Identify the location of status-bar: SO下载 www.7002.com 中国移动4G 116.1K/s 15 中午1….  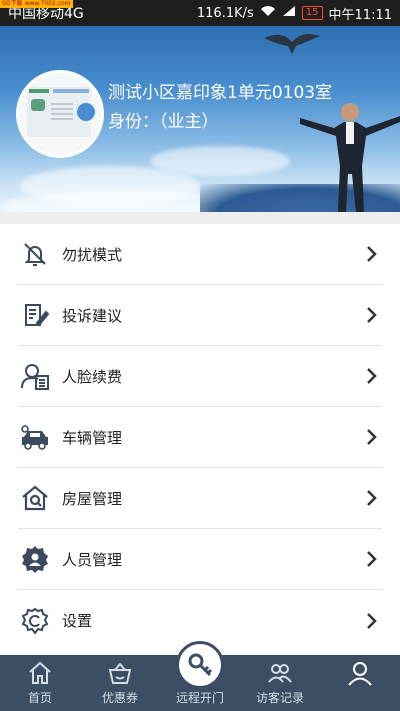
(200, 13).